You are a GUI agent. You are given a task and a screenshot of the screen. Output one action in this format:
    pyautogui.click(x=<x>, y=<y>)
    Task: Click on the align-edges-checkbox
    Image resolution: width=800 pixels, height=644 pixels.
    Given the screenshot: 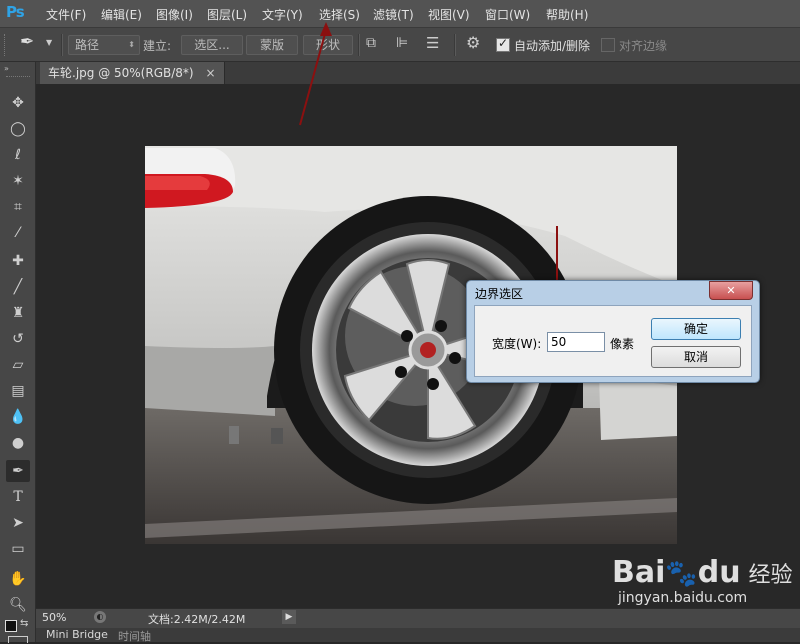 What is the action you would take?
    pyautogui.click(x=608, y=45)
    